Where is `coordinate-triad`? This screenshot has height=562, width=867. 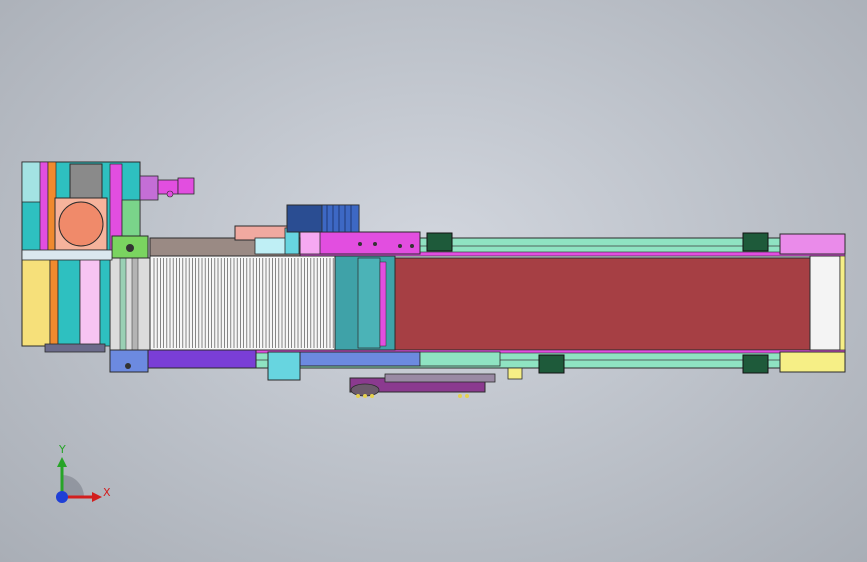 coordinate-triad is located at coordinates (80, 475).